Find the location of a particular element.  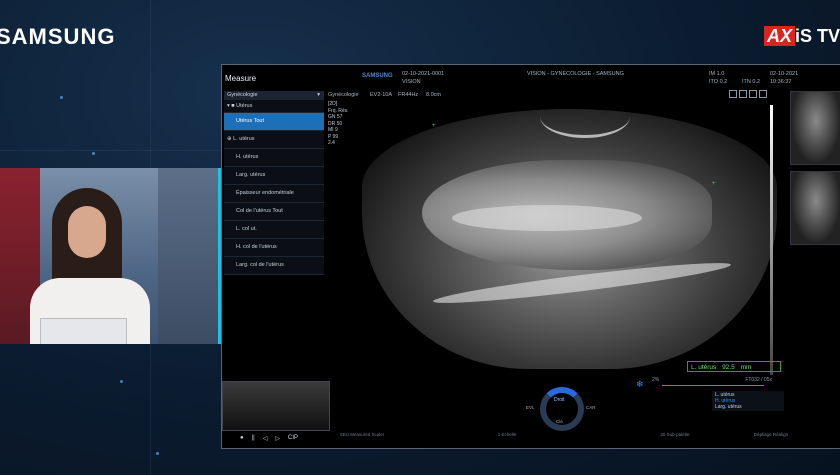

menu-item-cervix-height: H. col de l'utérus is located at coordinates (274, 248).